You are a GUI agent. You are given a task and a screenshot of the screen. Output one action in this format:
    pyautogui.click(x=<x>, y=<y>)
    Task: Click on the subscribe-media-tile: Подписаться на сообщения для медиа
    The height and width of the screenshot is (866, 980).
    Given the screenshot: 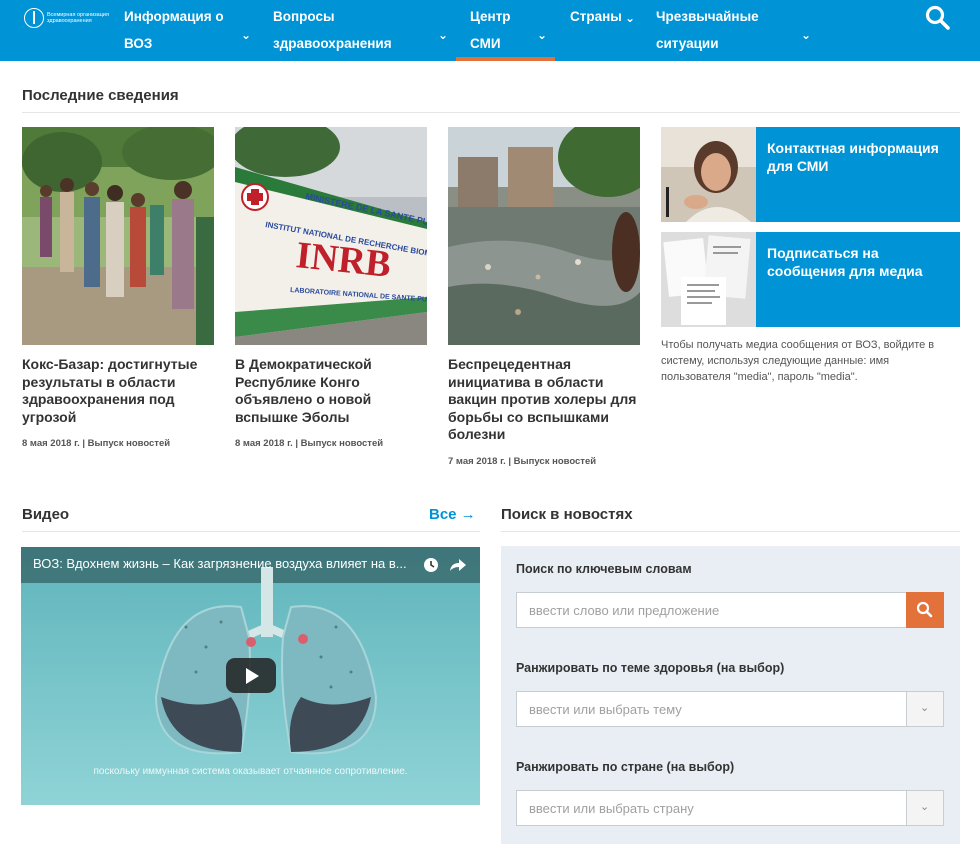 What is the action you would take?
    pyautogui.click(x=810, y=279)
    